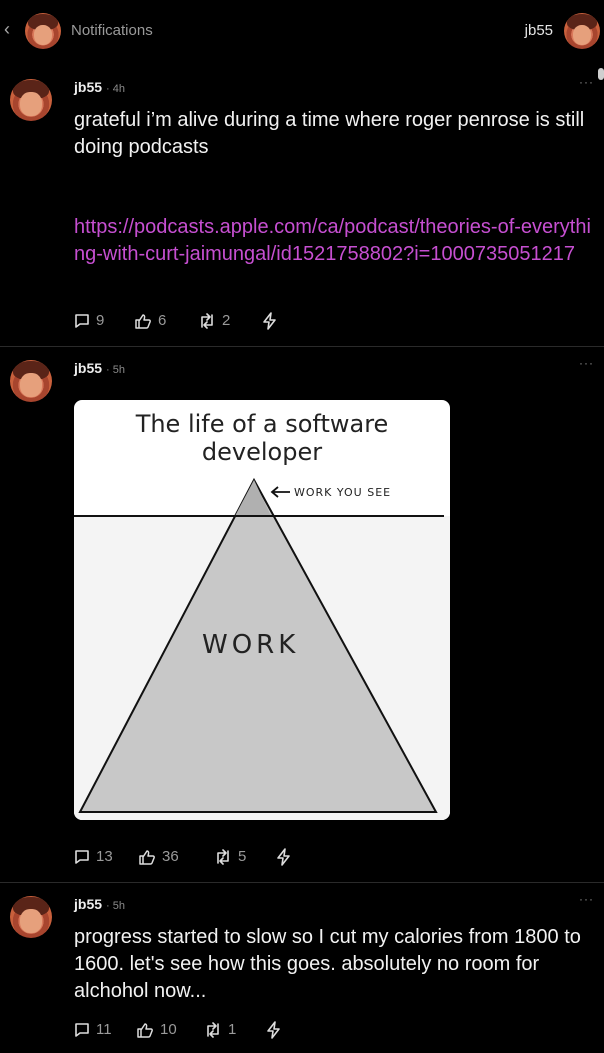  I want to click on repost-count: 2, so click(226, 320).